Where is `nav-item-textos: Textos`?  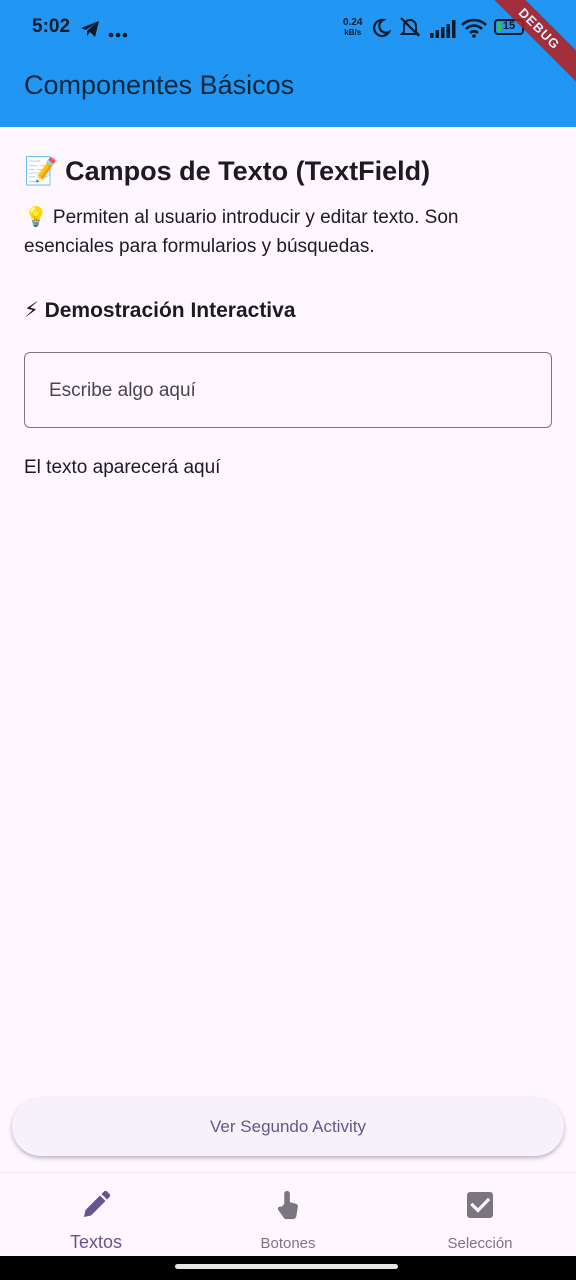 nav-item-textos: Textos is located at coordinates (96, 1215).